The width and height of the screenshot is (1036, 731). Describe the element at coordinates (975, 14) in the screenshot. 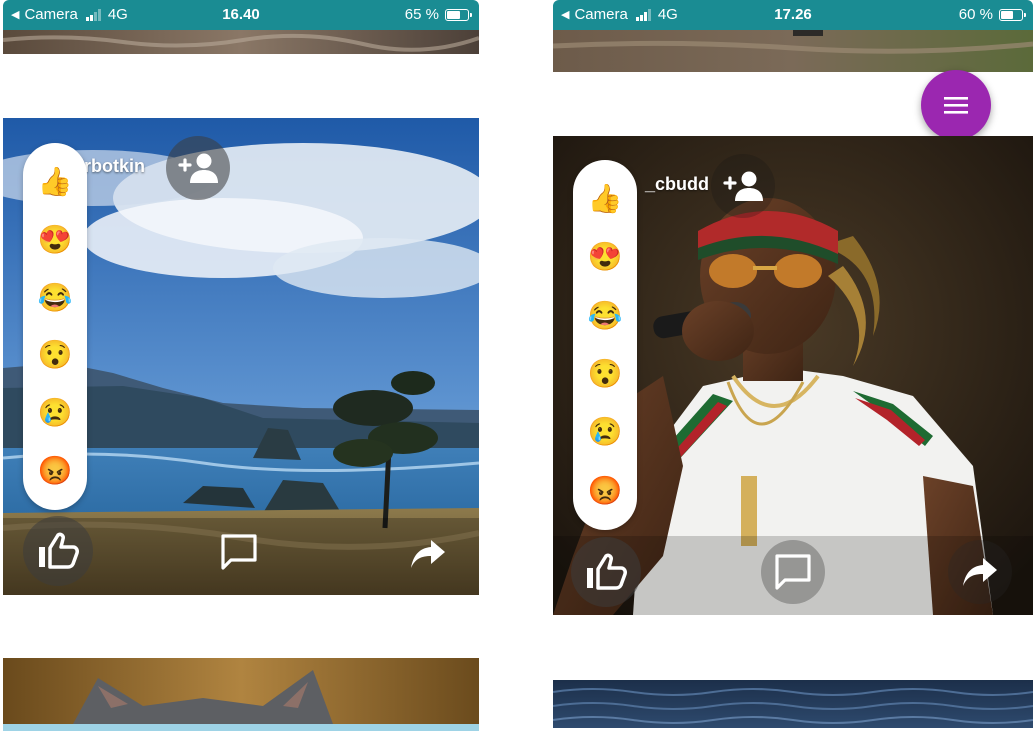

I see `battery-percent: 60 %` at that location.